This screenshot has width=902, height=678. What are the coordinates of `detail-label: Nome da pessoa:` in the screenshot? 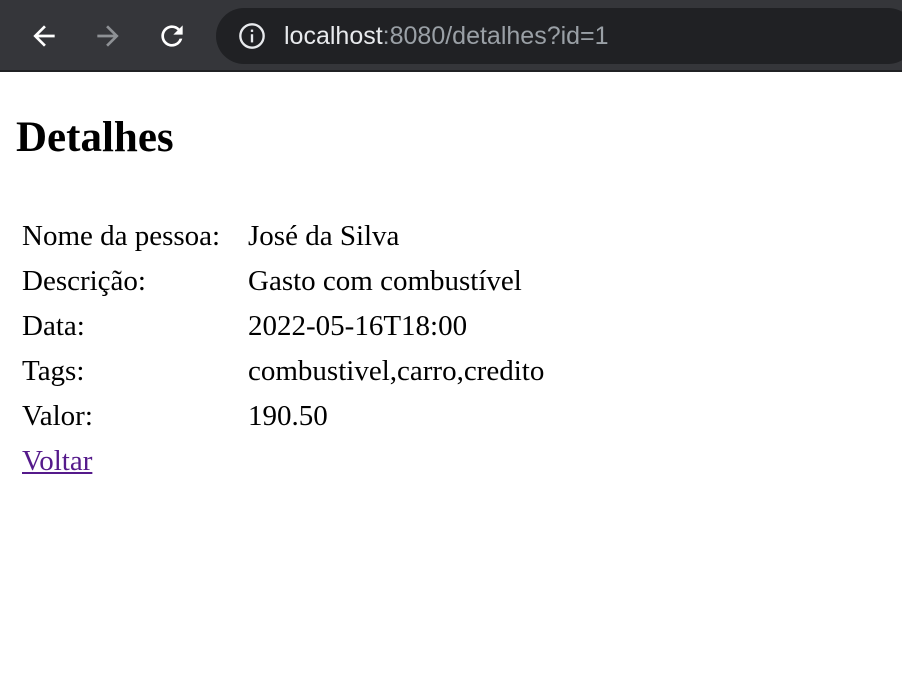 It's located at (121, 236).